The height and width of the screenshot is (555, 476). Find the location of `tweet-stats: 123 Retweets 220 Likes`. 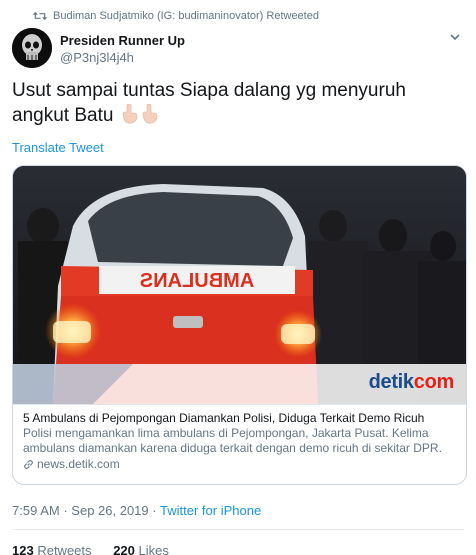

tweet-stats: 123 Retweets 220 Likes is located at coordinates (90, 549).